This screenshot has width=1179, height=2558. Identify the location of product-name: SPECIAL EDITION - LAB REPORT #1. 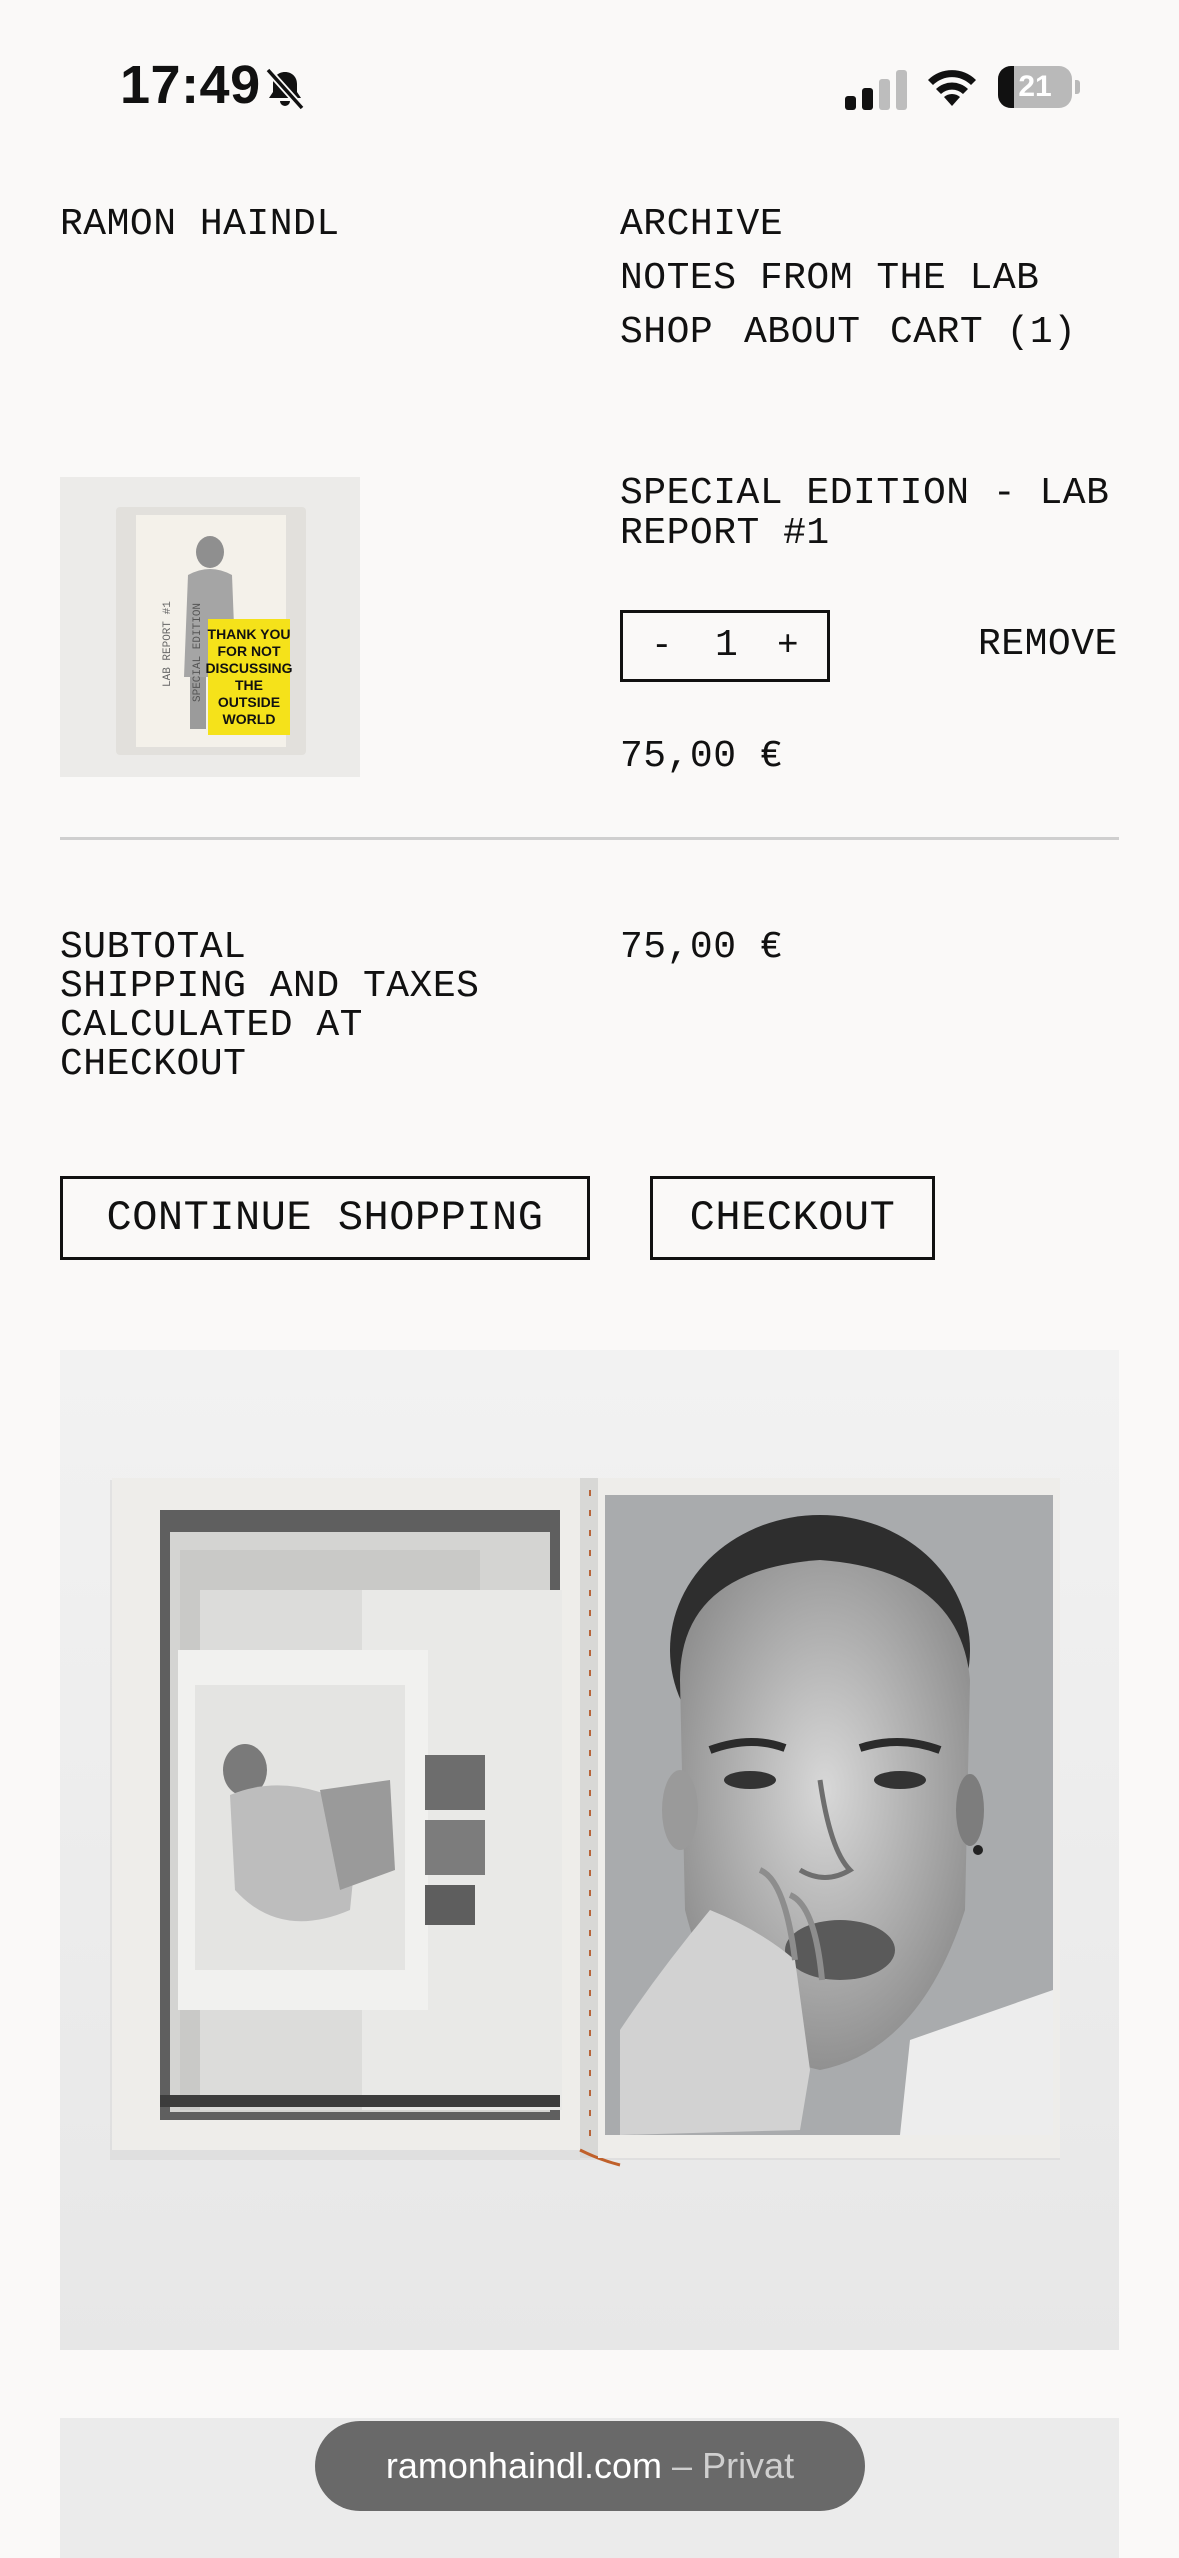
(880, 514).